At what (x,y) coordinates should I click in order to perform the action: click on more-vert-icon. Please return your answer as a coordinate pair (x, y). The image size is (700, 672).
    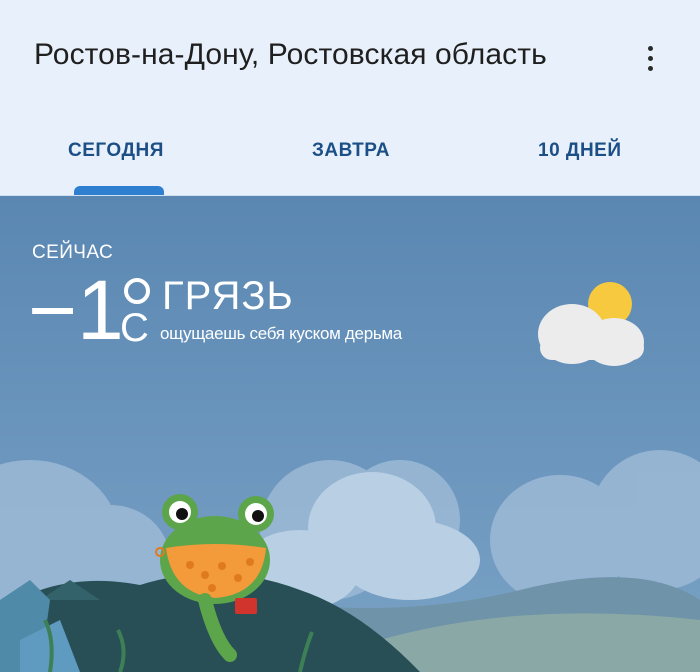
    Looking at the image, I should click on (650, 58).